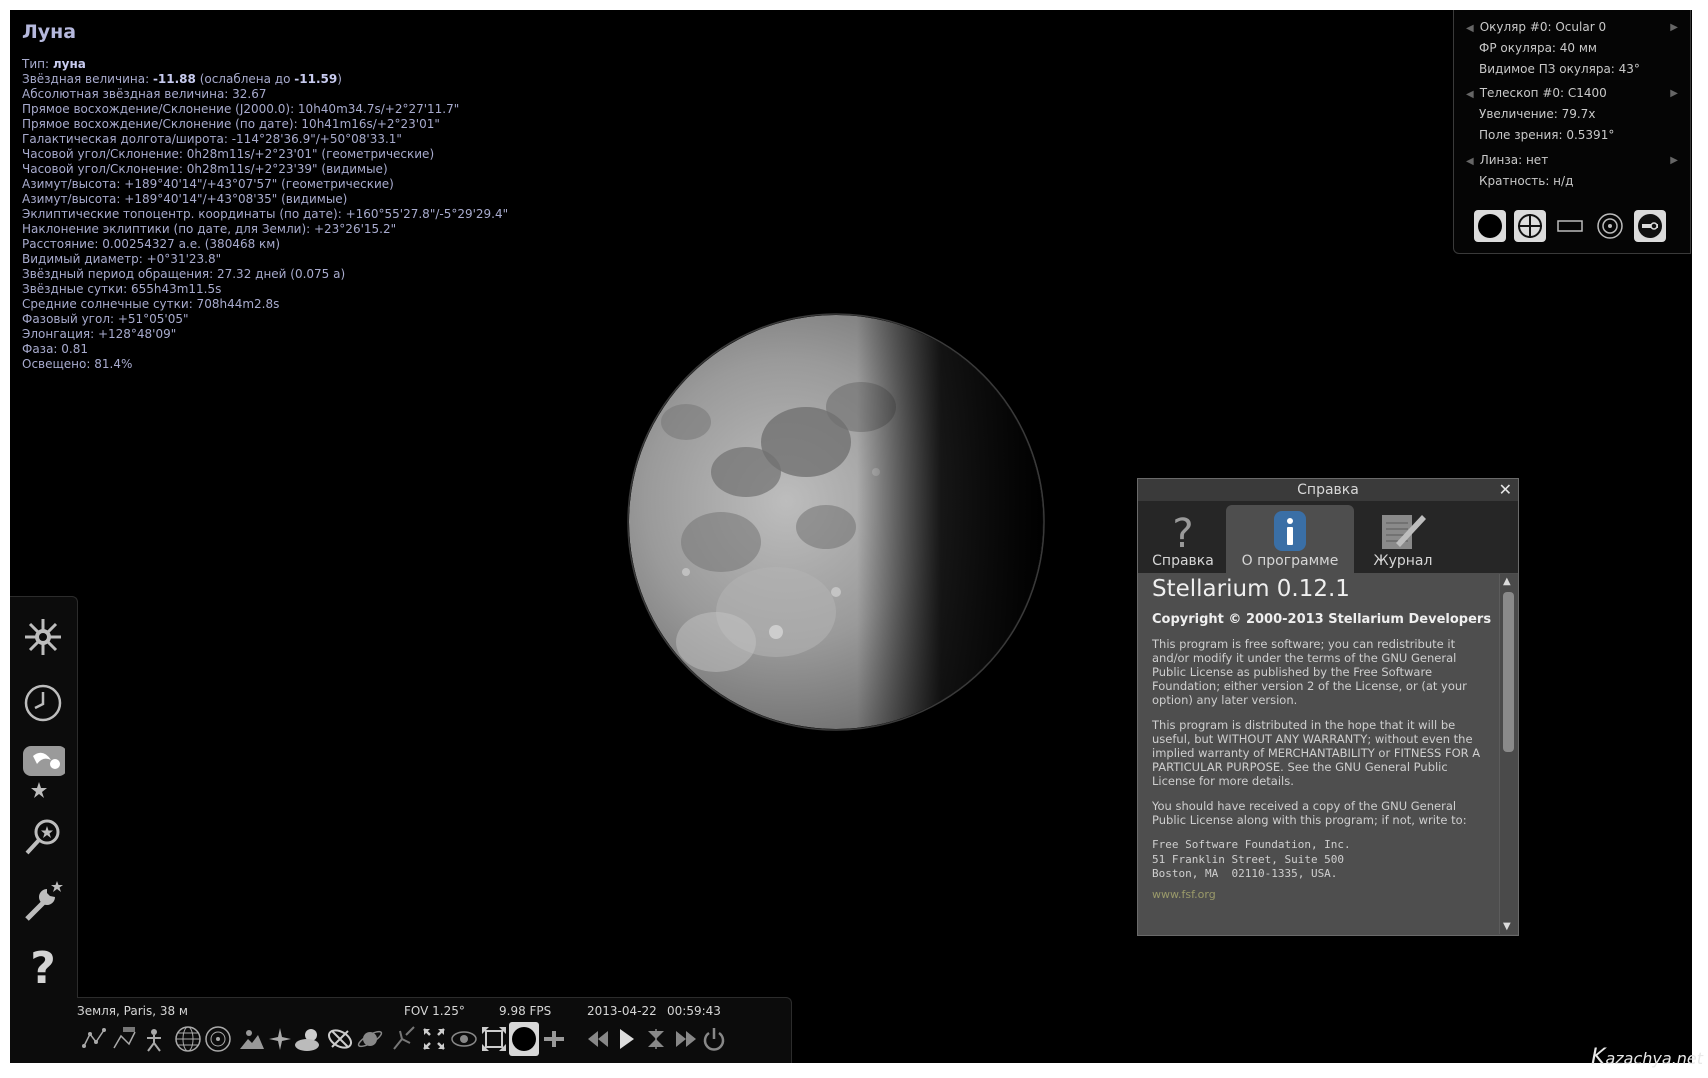  What do you see at coordinates (43, 837) in the screenshot?
I see `search-icon` at bounding box center [43, 837].